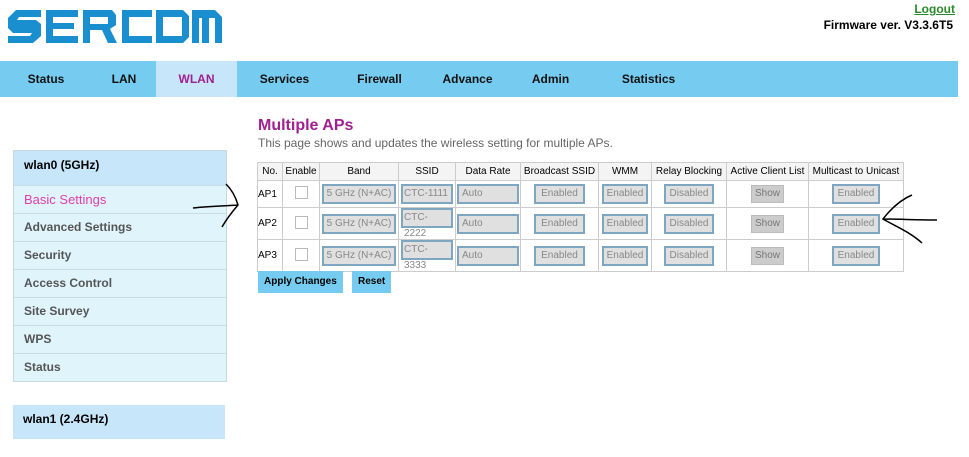 This screenshot has height=457, width=969. I want to click on hand-drawn-arrows, so click(565, 213).